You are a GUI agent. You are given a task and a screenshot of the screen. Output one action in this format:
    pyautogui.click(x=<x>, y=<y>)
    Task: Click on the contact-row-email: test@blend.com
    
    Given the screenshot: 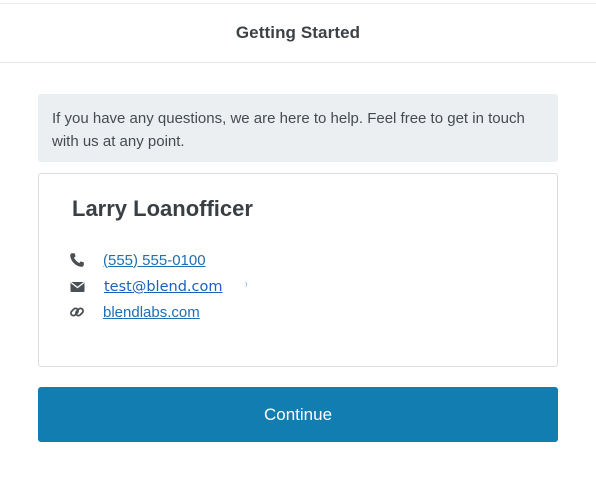 What is the action you would take?
    pyautogui.click(x=144, y=287)
    